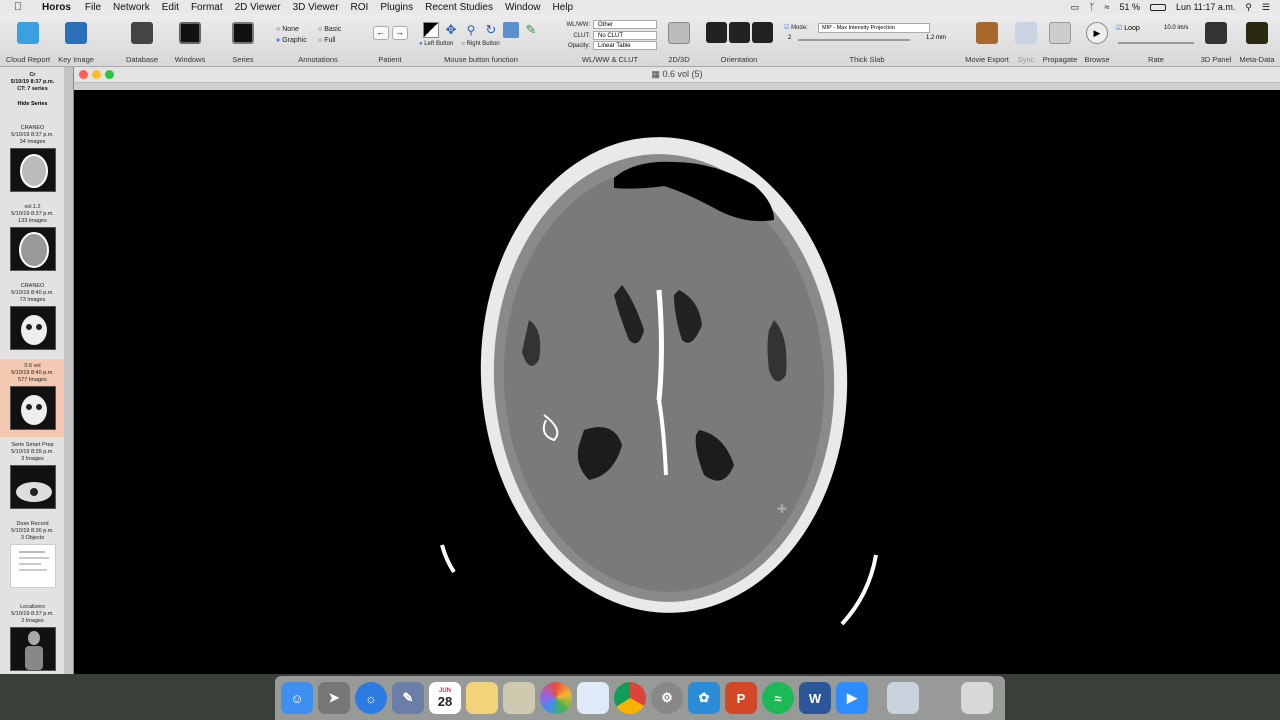  I want to click on roi-tool-icon: ✎, so click(531, 30).